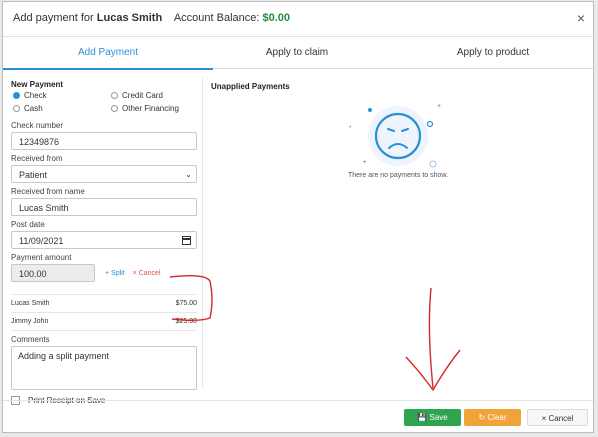  I want to click on plus-icon: +, so click(107, 273).